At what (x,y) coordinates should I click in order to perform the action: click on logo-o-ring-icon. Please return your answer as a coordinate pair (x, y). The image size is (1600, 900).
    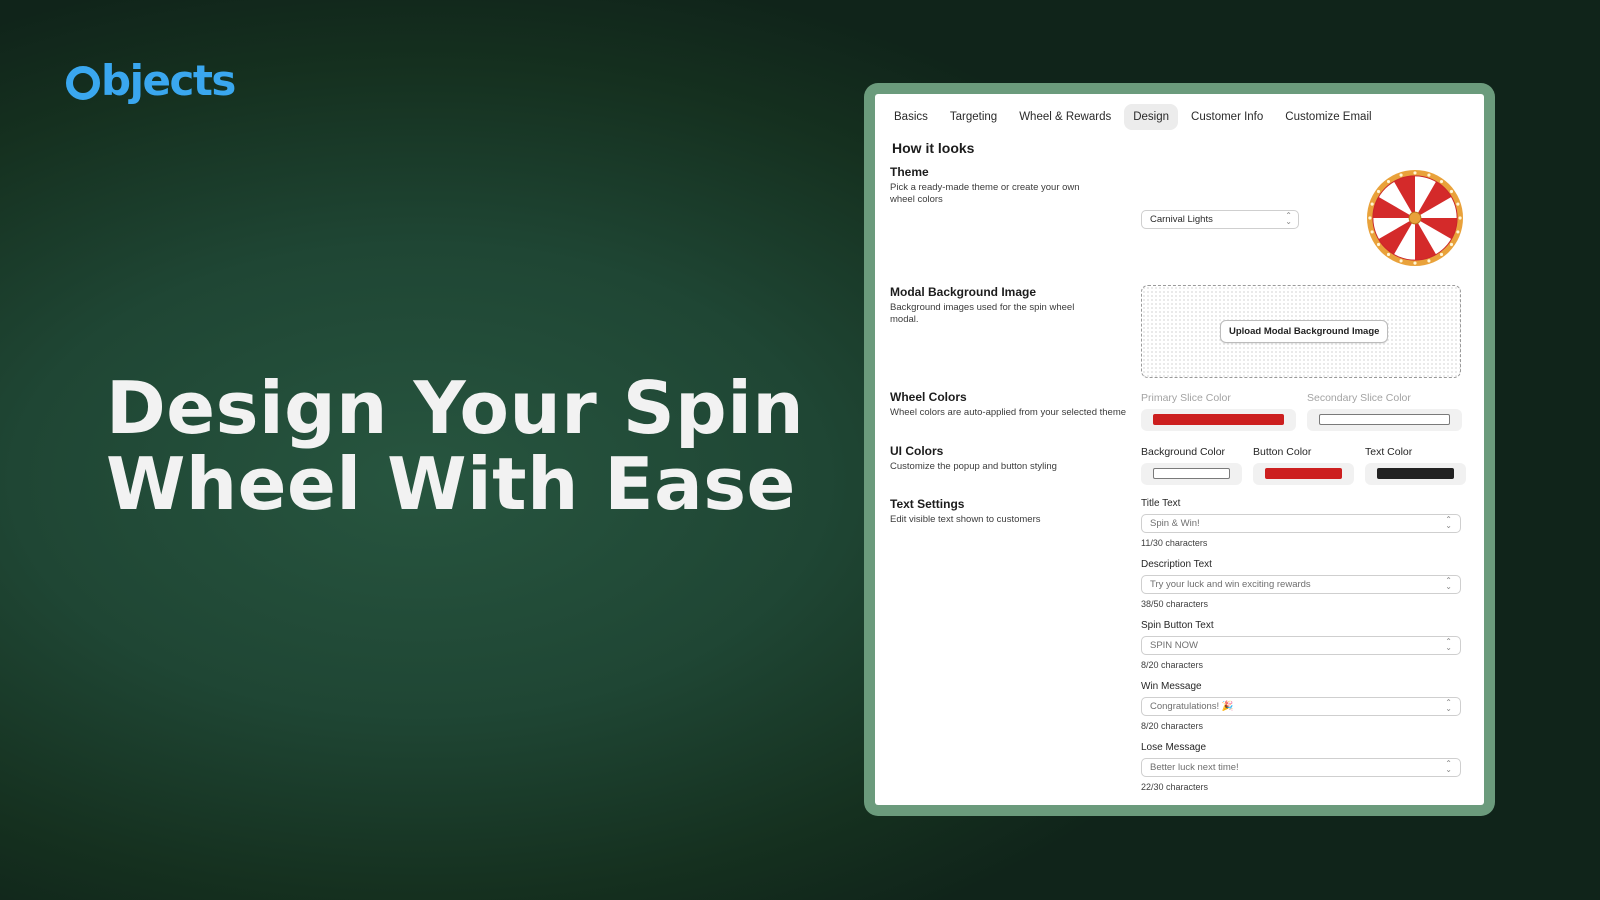
    Looking at the image, I should click on (83, 83).